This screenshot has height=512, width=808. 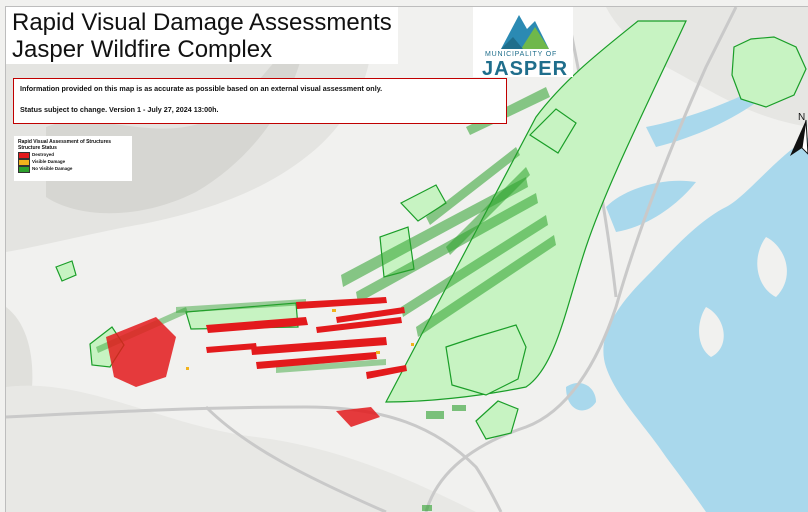 I want to click on legend-label: Destroyed, so click(x=43, y=154).